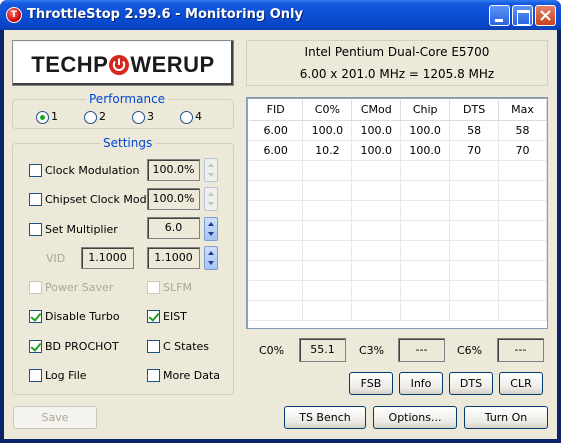  Describe the element at coordinates (520, 350) in the screenshot. I see `c6-value: ---` at that location.